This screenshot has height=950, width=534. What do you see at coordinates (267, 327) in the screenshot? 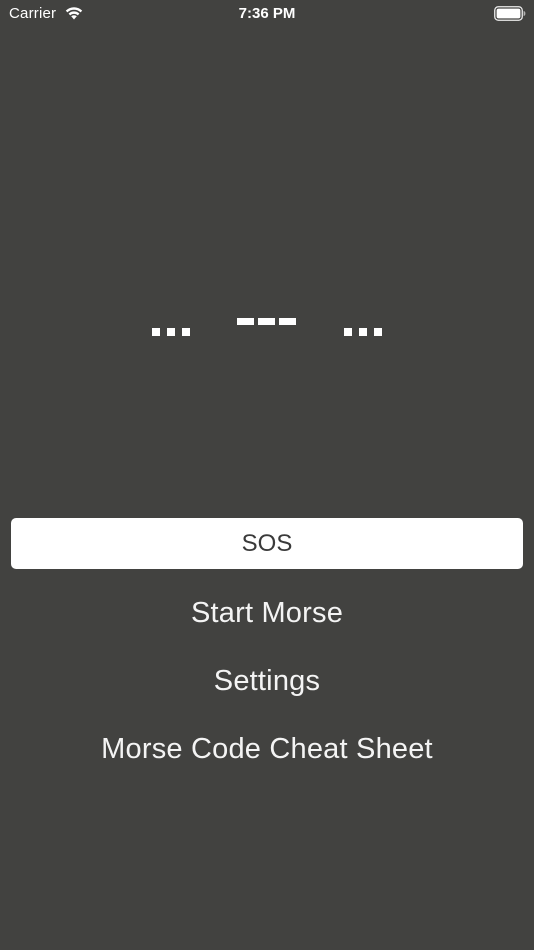
I see `morse-pattern` at bounding box center [267, 327].